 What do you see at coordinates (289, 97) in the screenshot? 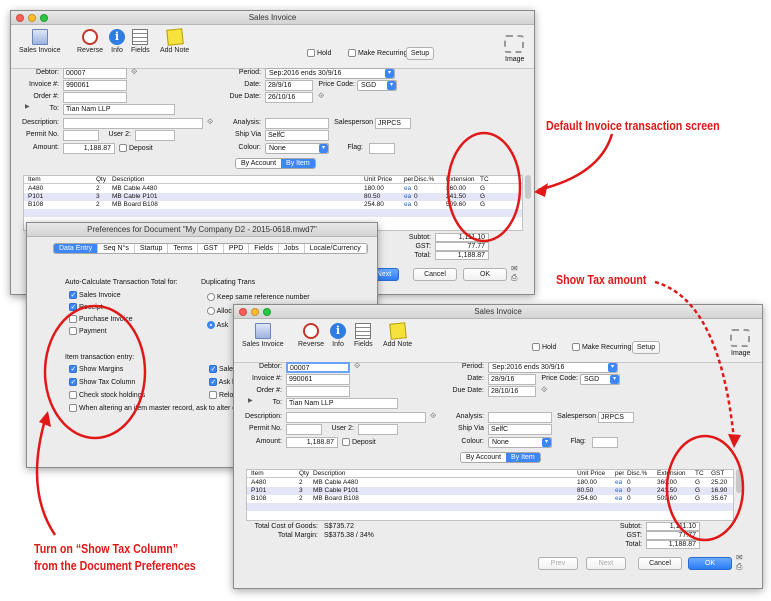
I see `due-date-field: 26/10/16` at bounding box center [289, 97].